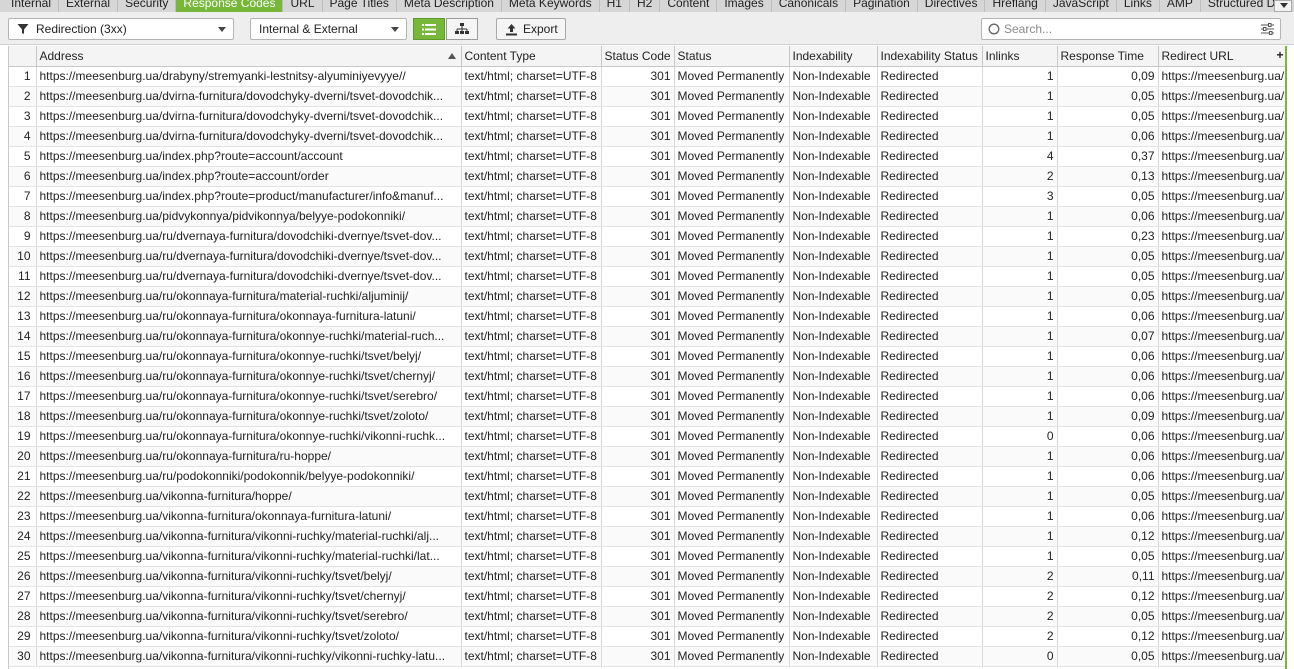  Describe the element at coordinates (1283, 6) in the screenshot. I see `more-tabs-button` at that location.